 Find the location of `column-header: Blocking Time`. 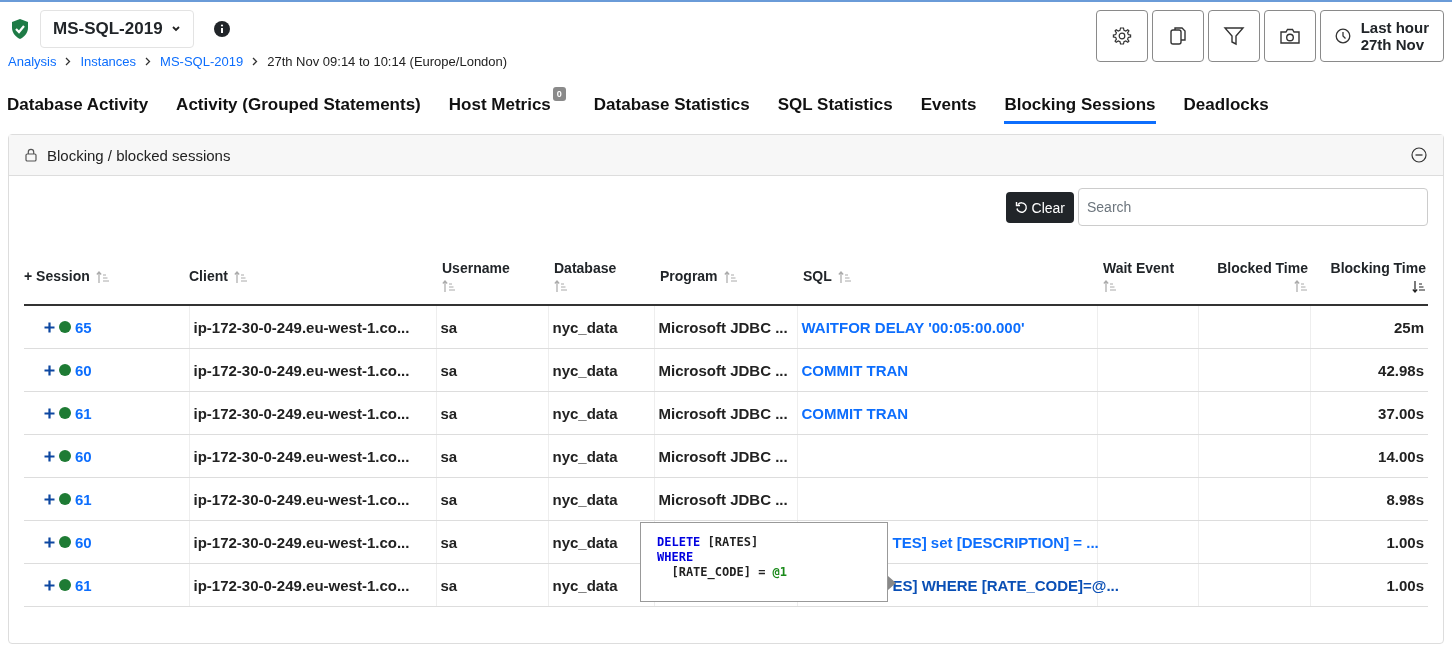

column-header: Blocking Time is located at coordinates (1378, 267).